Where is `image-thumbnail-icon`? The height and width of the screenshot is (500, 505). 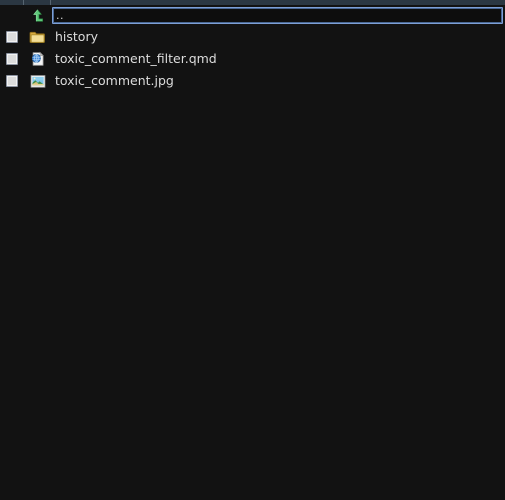 image-thumbnail-icon is located at coordinates (38, 81).